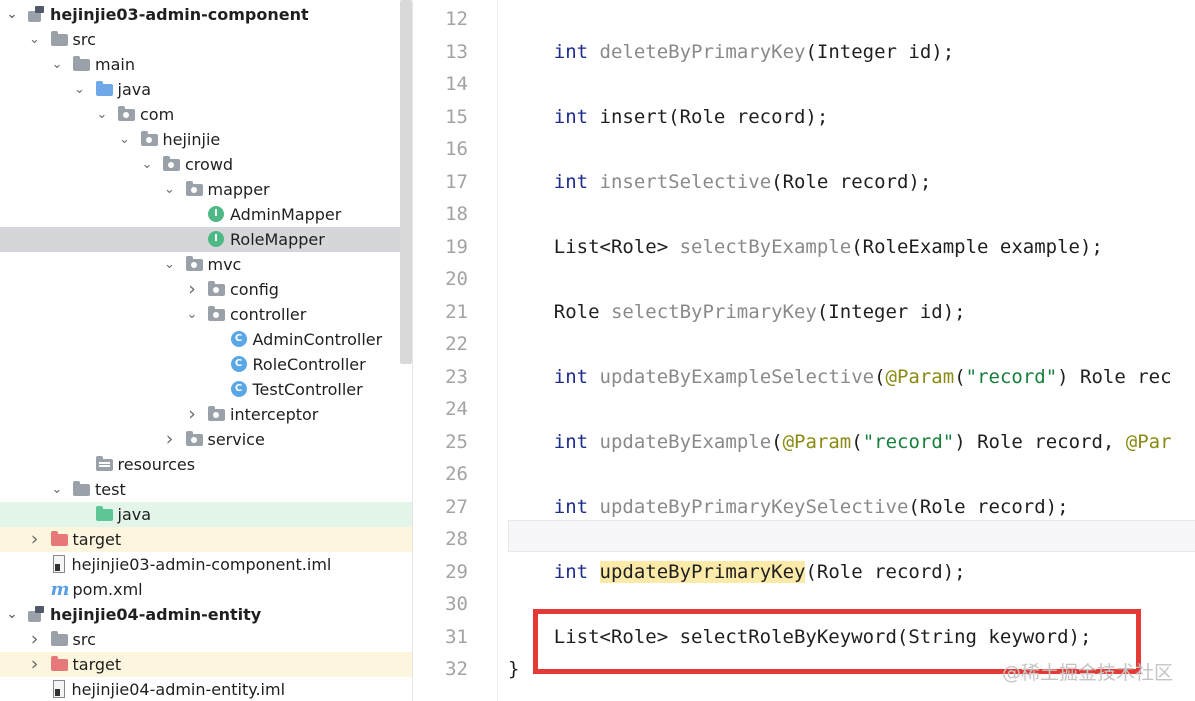 This screenshot has width=1195, height=701. Describe the element at coordinates (456, 571) in the screenshot. I see `line-number: 29` at that location.